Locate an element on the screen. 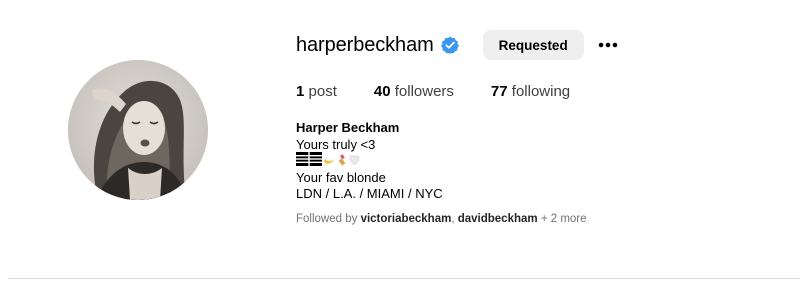 The width and height of the screenshot is (800, 286). more-options-icon is located at coordinates (608, 45).